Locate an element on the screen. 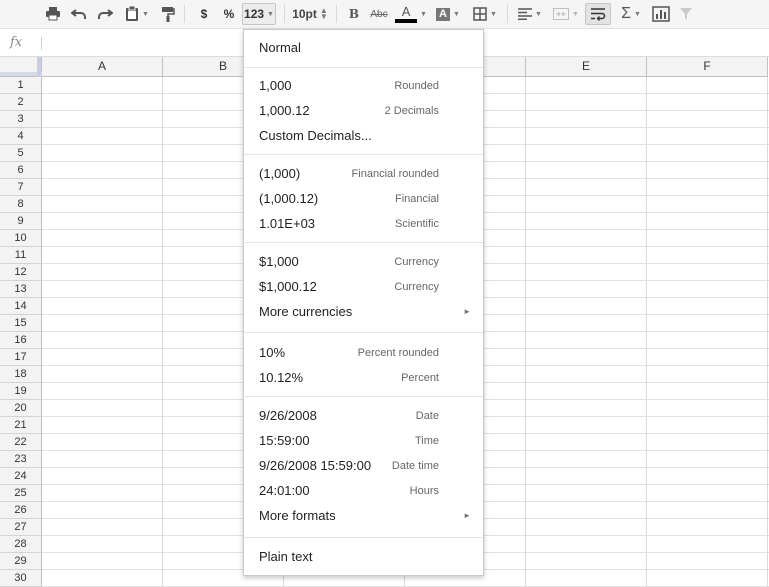  paste-button: ▼ is located at coordinates (137, 14).